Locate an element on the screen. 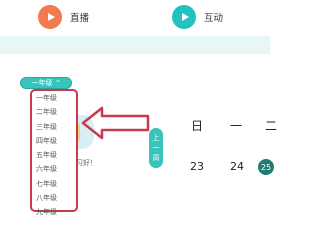 This screenshot has width=320, height=240. previous-week-button: 上 一 周 is located at coordinates (156, 148).